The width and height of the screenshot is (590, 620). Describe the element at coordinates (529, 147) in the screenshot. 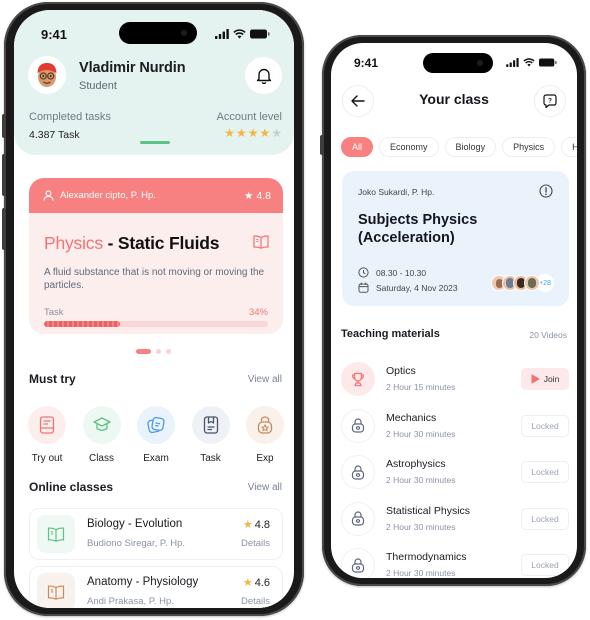

I see `filter-chip-physics: Physics` at that location.